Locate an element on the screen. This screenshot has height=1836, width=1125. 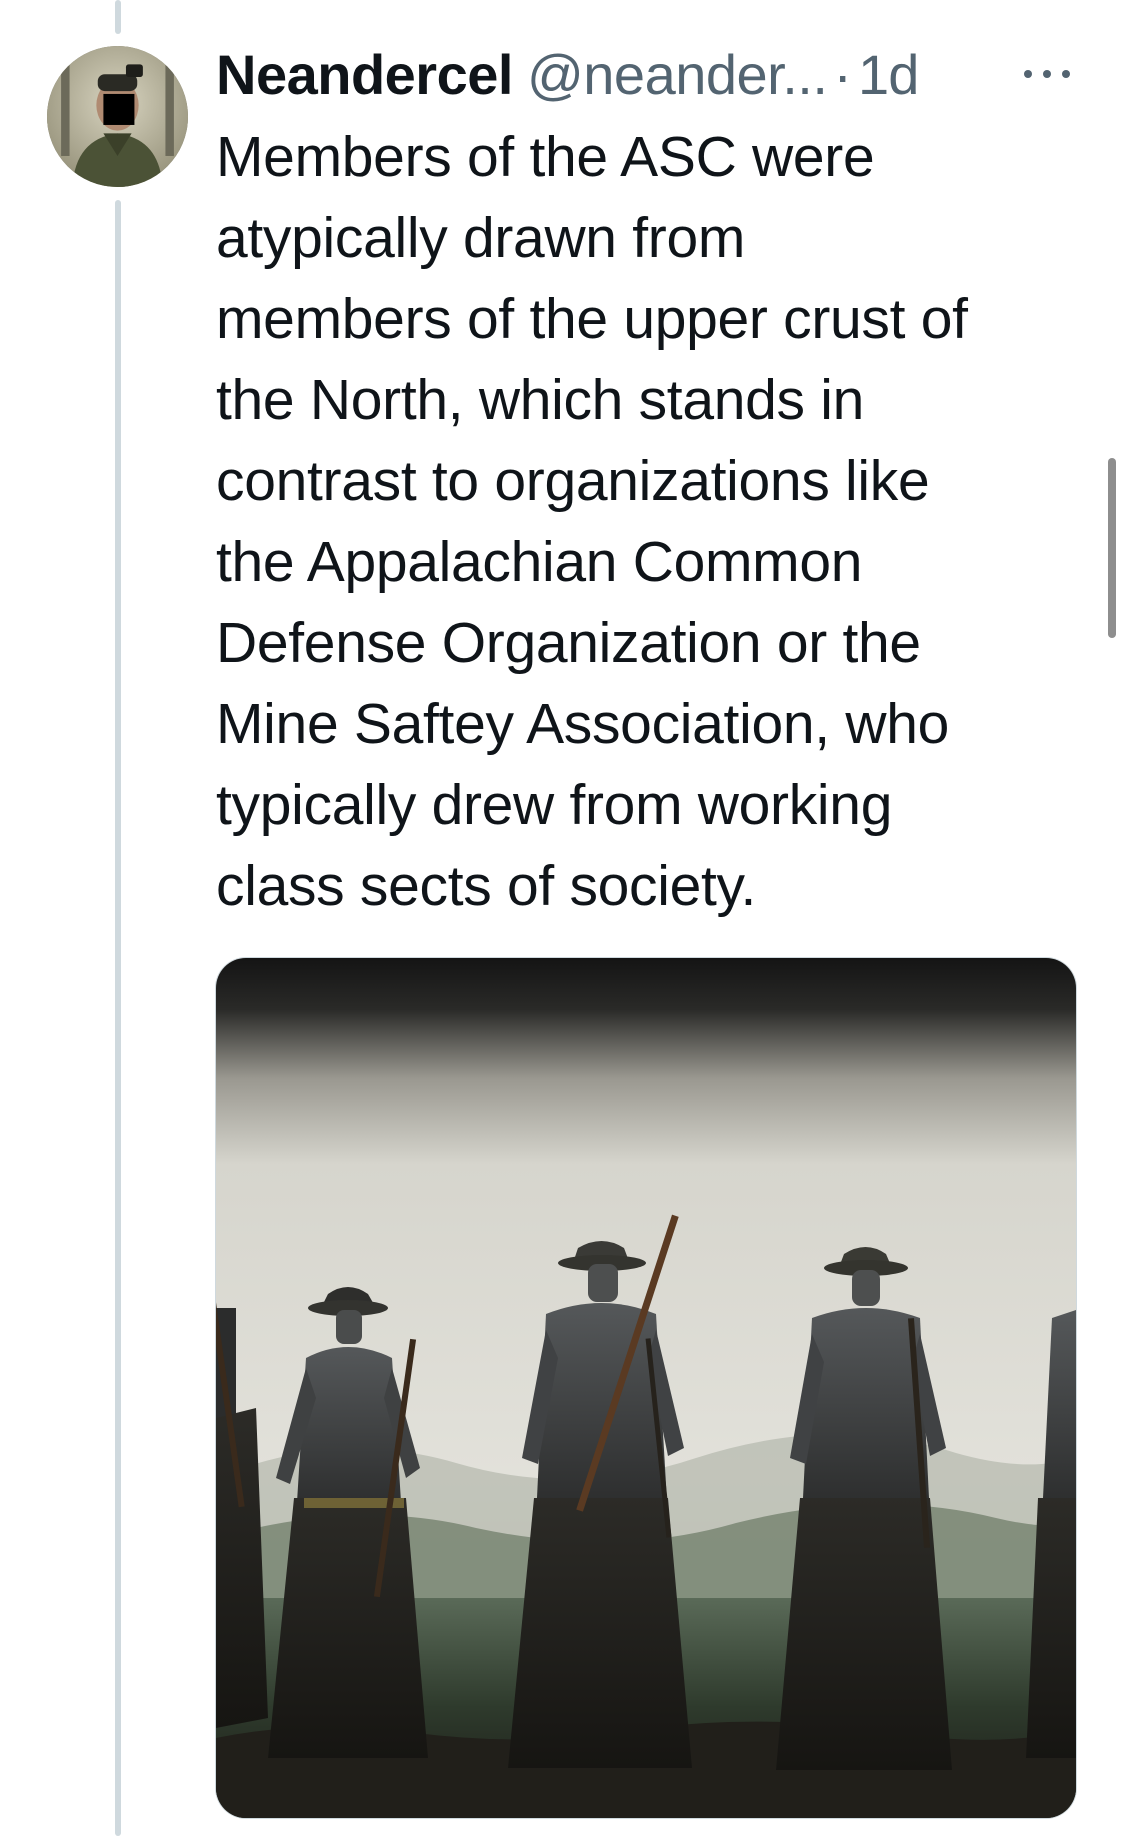
tweet-header: Neandercel @neander... · 1d is located at coordinates (646, 75).